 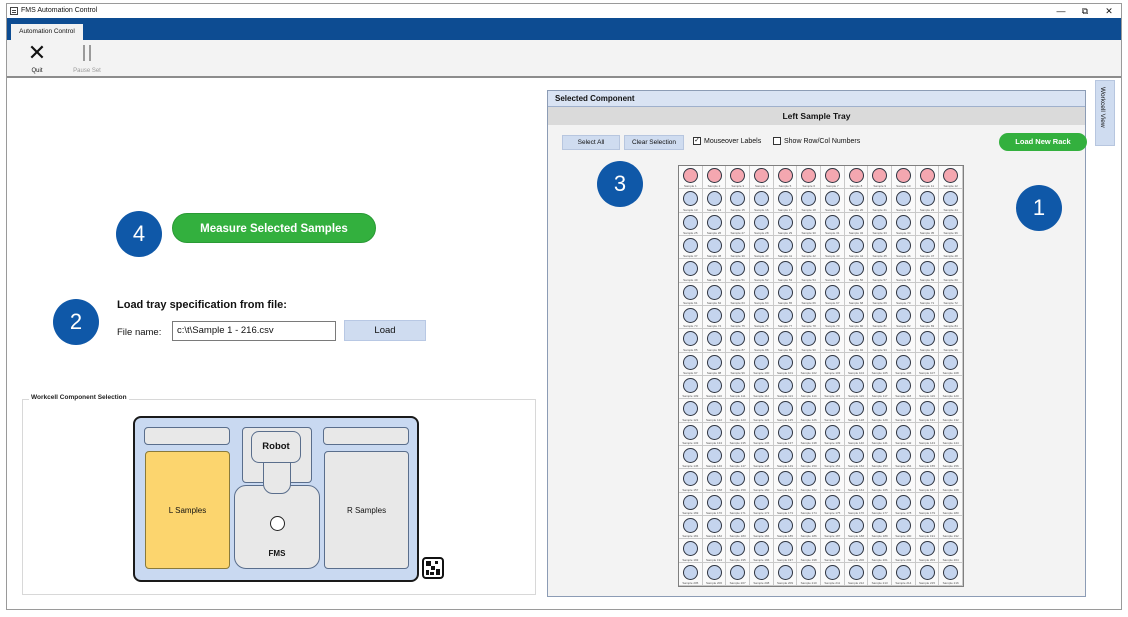 What do you see at coordinates (880, 318) in the screenshot?
I see `sample-well-cell: Sample 81` at bounding box center [880, 318].